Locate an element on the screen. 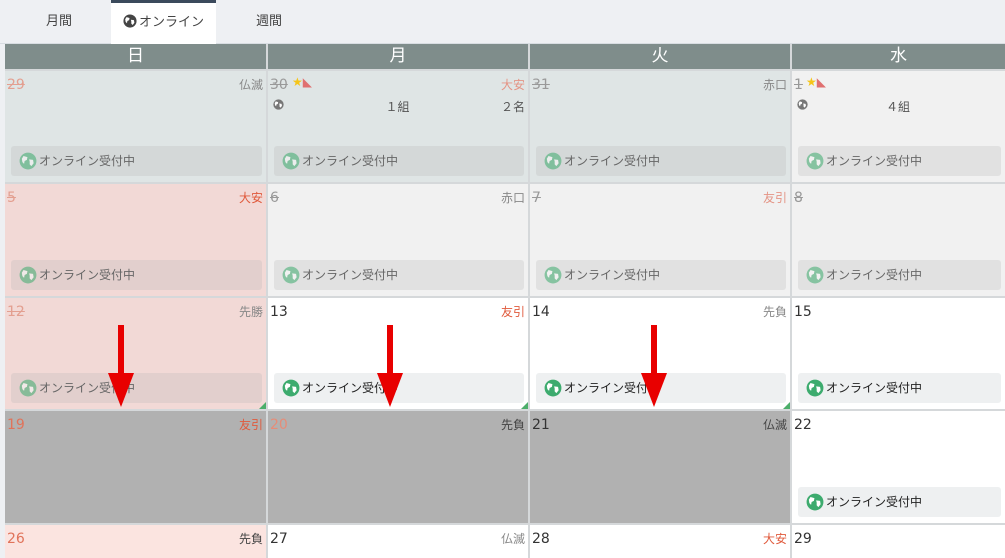  weekday-header-wed: 水 is located at coordinates (898, 56).